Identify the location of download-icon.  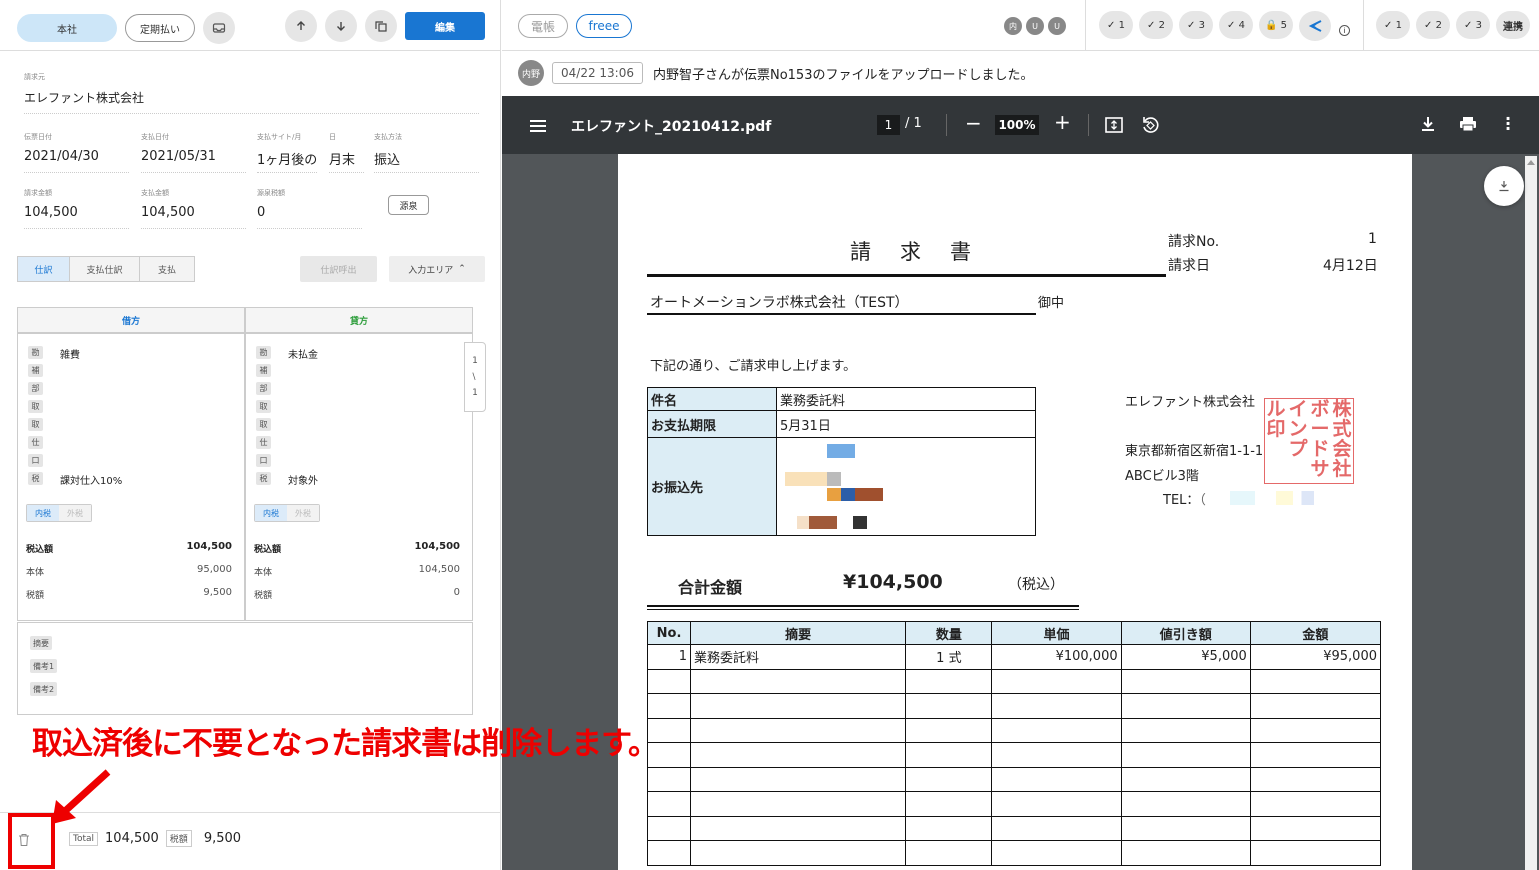
(1428, 126).